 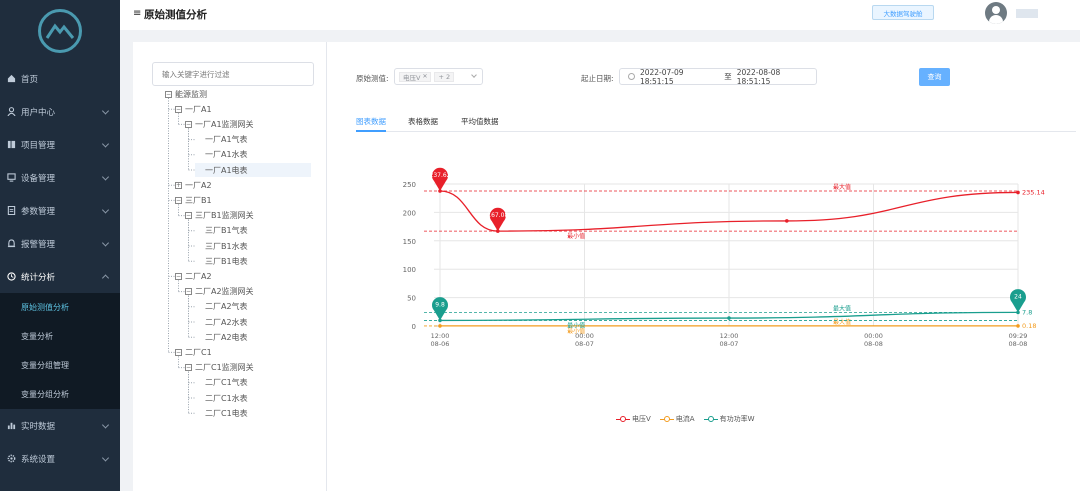 I want to click on tree-node: − 二厂A2, so click(x=193, y=276).